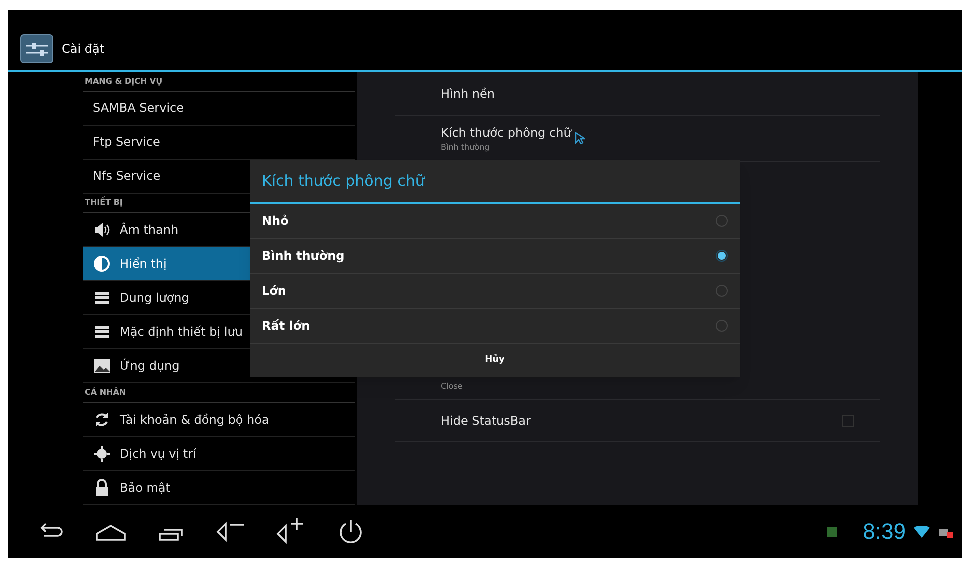  I want to click on dialog-option: Lớn, so click(495, 291).